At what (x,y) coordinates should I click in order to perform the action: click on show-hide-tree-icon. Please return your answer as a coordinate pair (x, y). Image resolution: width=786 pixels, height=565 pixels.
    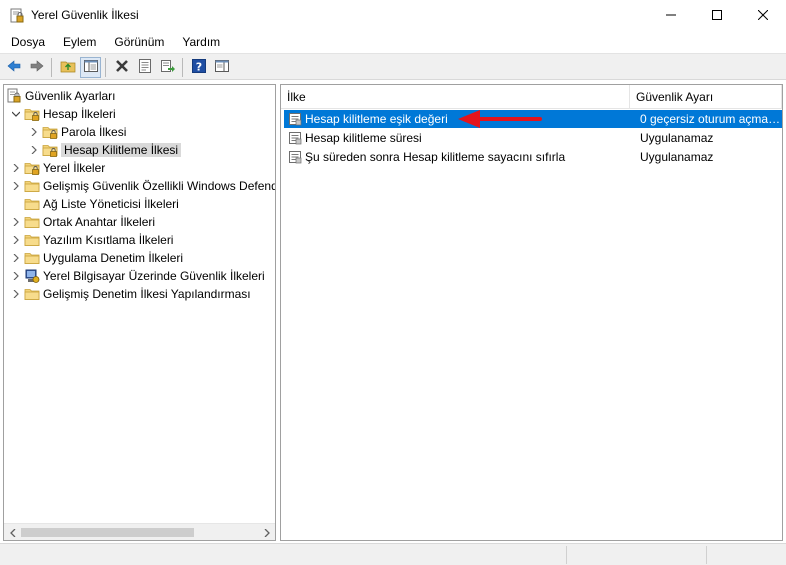
    Looking at the image, I should click on (91, 67).